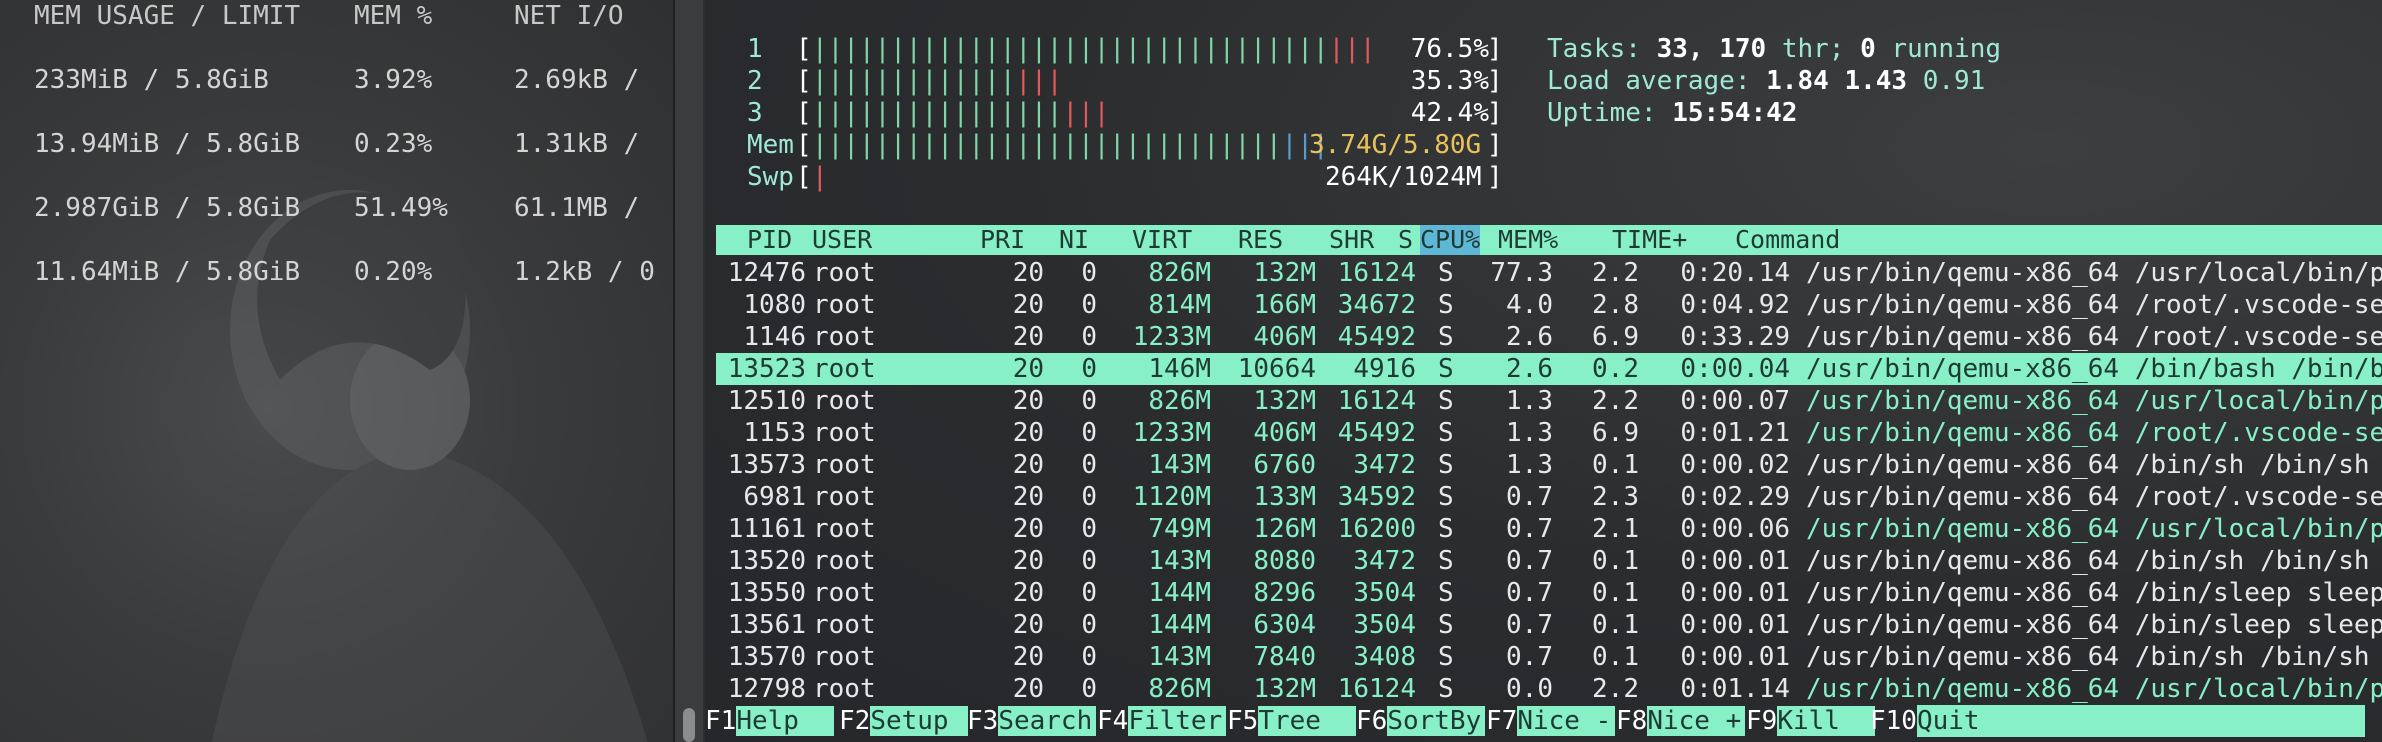 This screenshot has height=742, width=2382. Describe the element at coordinates (1529, 369) in the screenshot. I see `cpu-cell: 2.6` at that location.